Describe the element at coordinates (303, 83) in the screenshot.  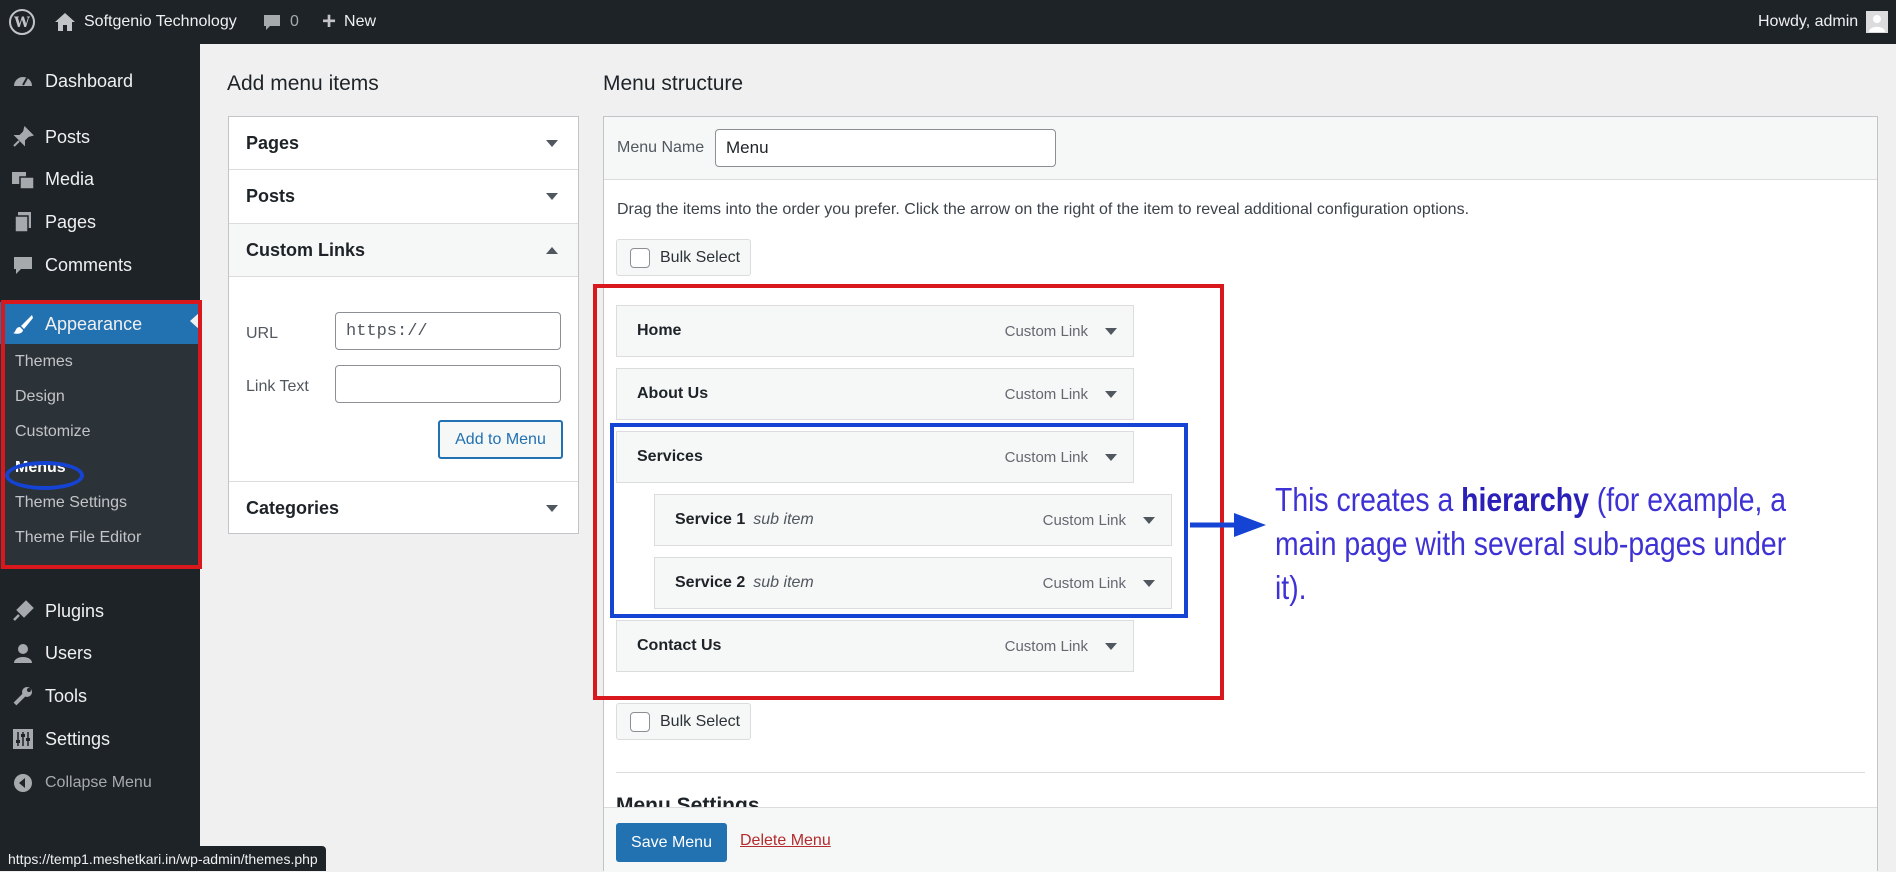
I see `add-menu-items-heading: Add menu items` at that location.